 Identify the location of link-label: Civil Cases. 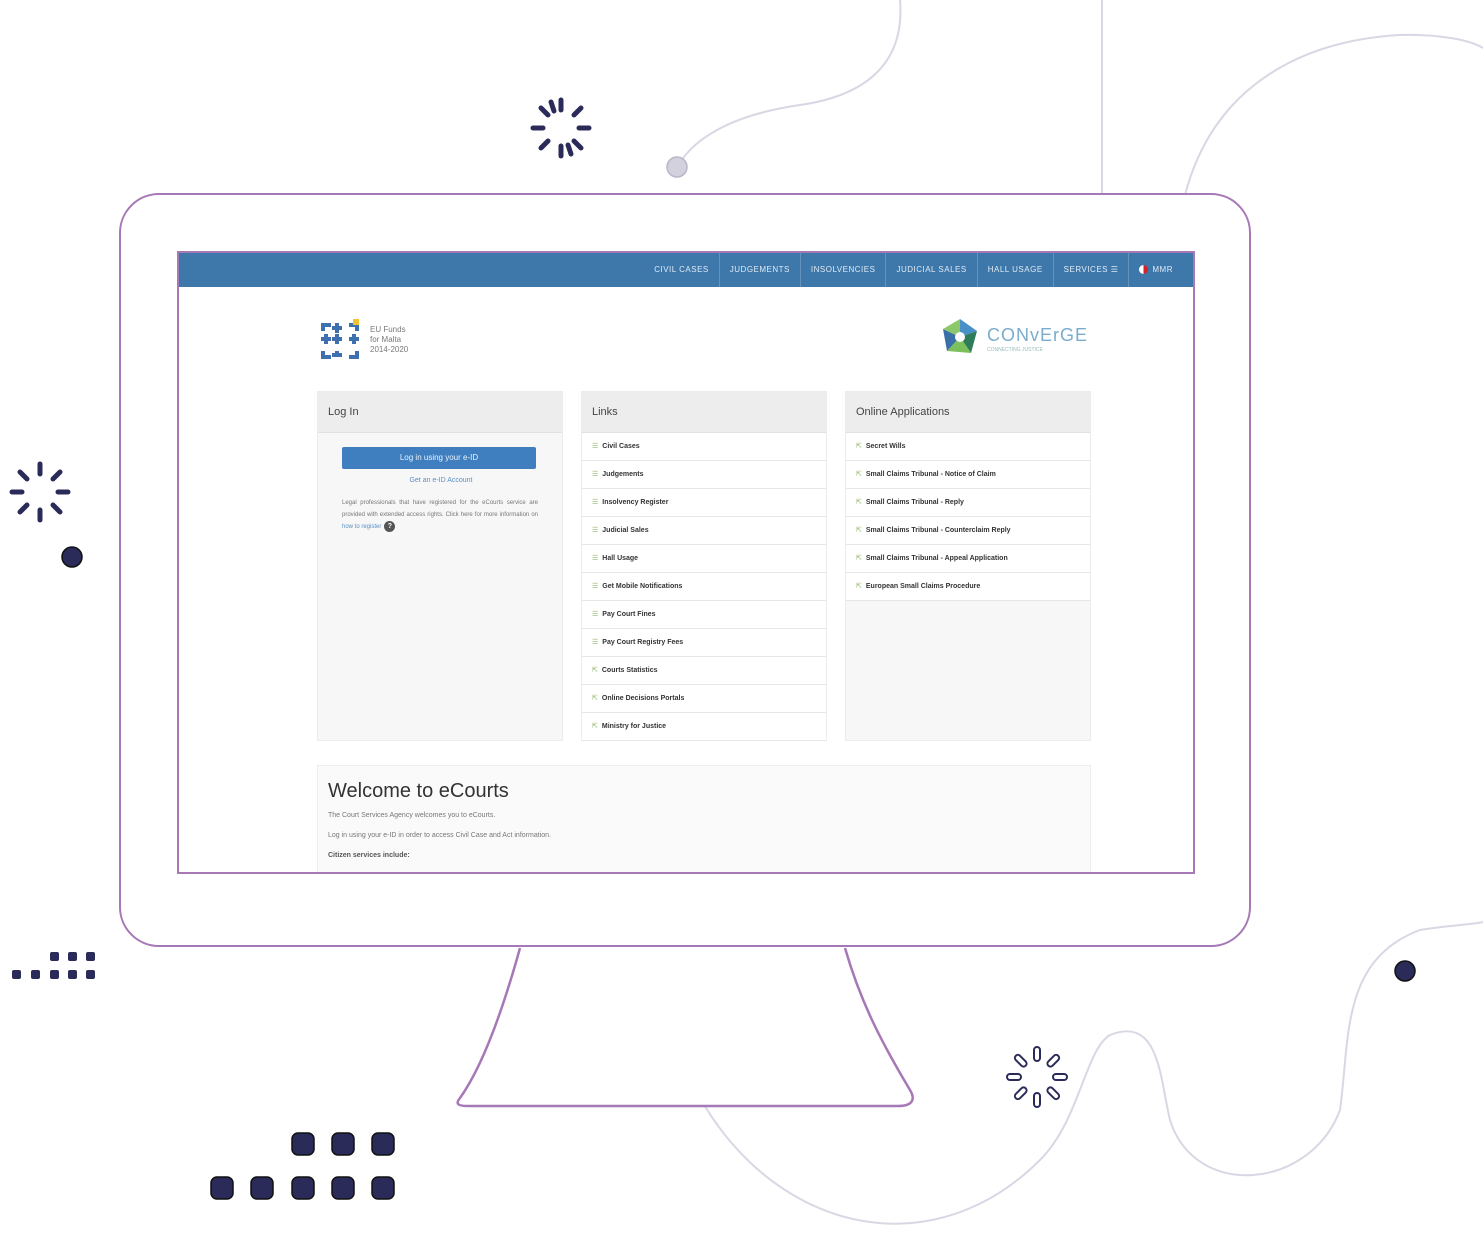
(621, 446).